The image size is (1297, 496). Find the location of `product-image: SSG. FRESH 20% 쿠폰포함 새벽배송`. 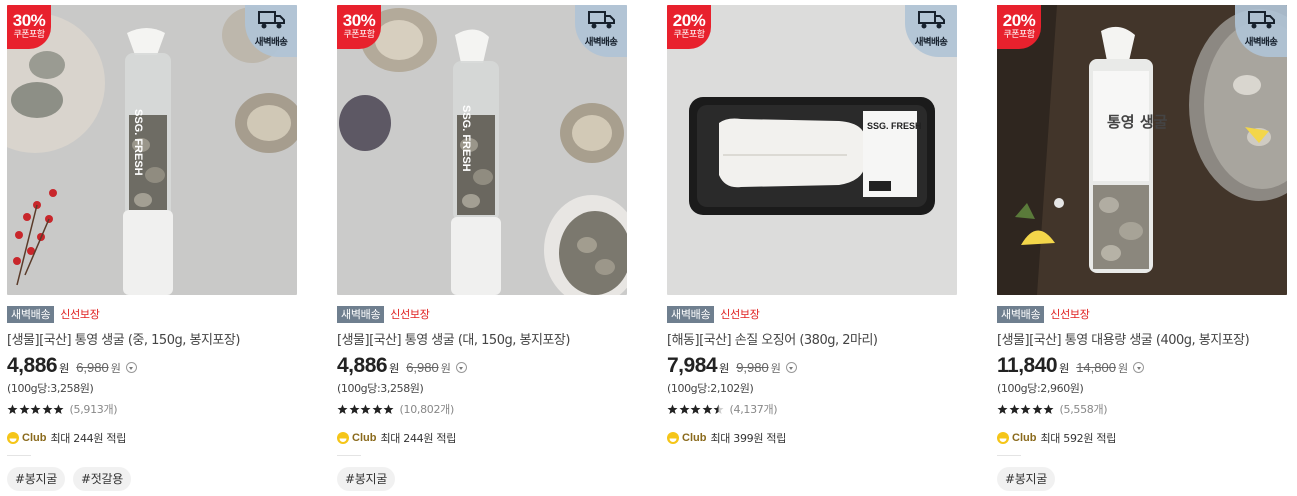

product-image: SSG. FRESH 20% 쿠폰포함 새벽배송 is located at coordinates (812, 150).